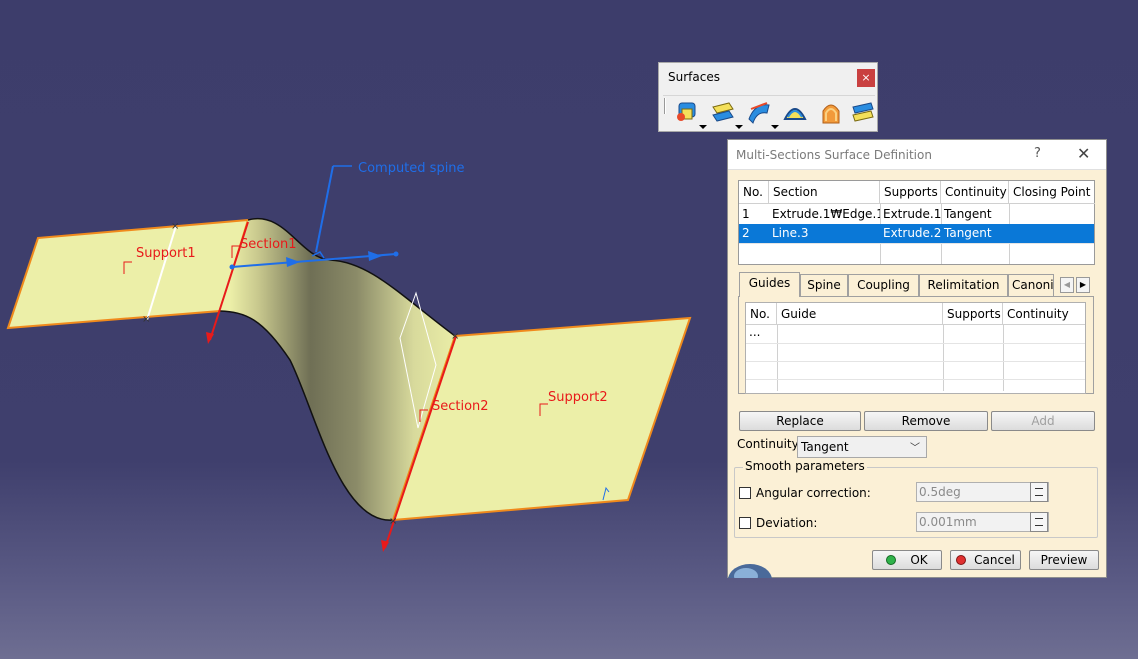 The width and height of the screenshot is (1138, 659). I want to click on angular-correction-value: 0.5deg, so click(940, 492).